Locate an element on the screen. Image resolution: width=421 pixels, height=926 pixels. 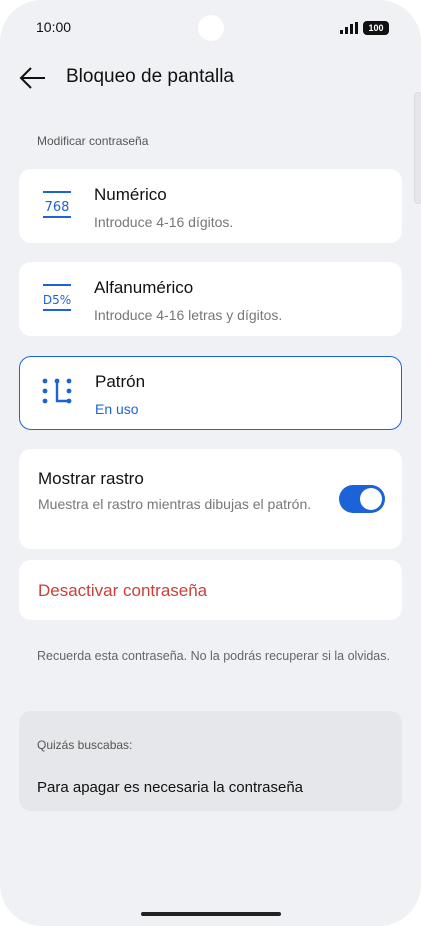
show-trail-toggle is located at coordinates (362, 499).